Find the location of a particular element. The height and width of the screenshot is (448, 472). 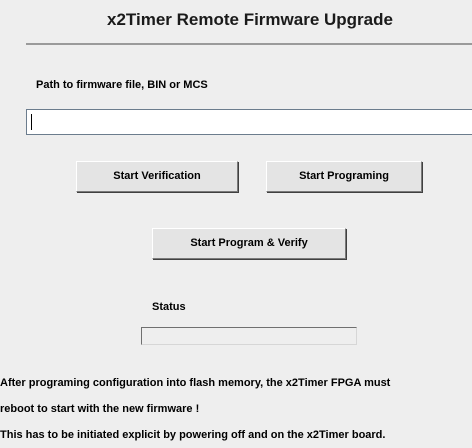

firmware-path-label: Path to firmware file, BIN or MCS is located at coordinates (122, 85).